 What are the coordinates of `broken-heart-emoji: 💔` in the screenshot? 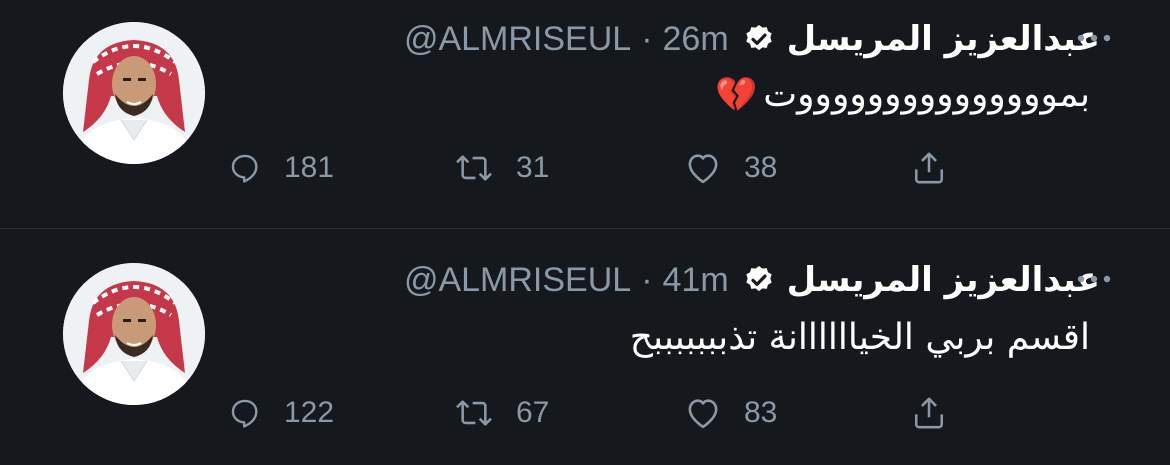 It's located at (736, 95).